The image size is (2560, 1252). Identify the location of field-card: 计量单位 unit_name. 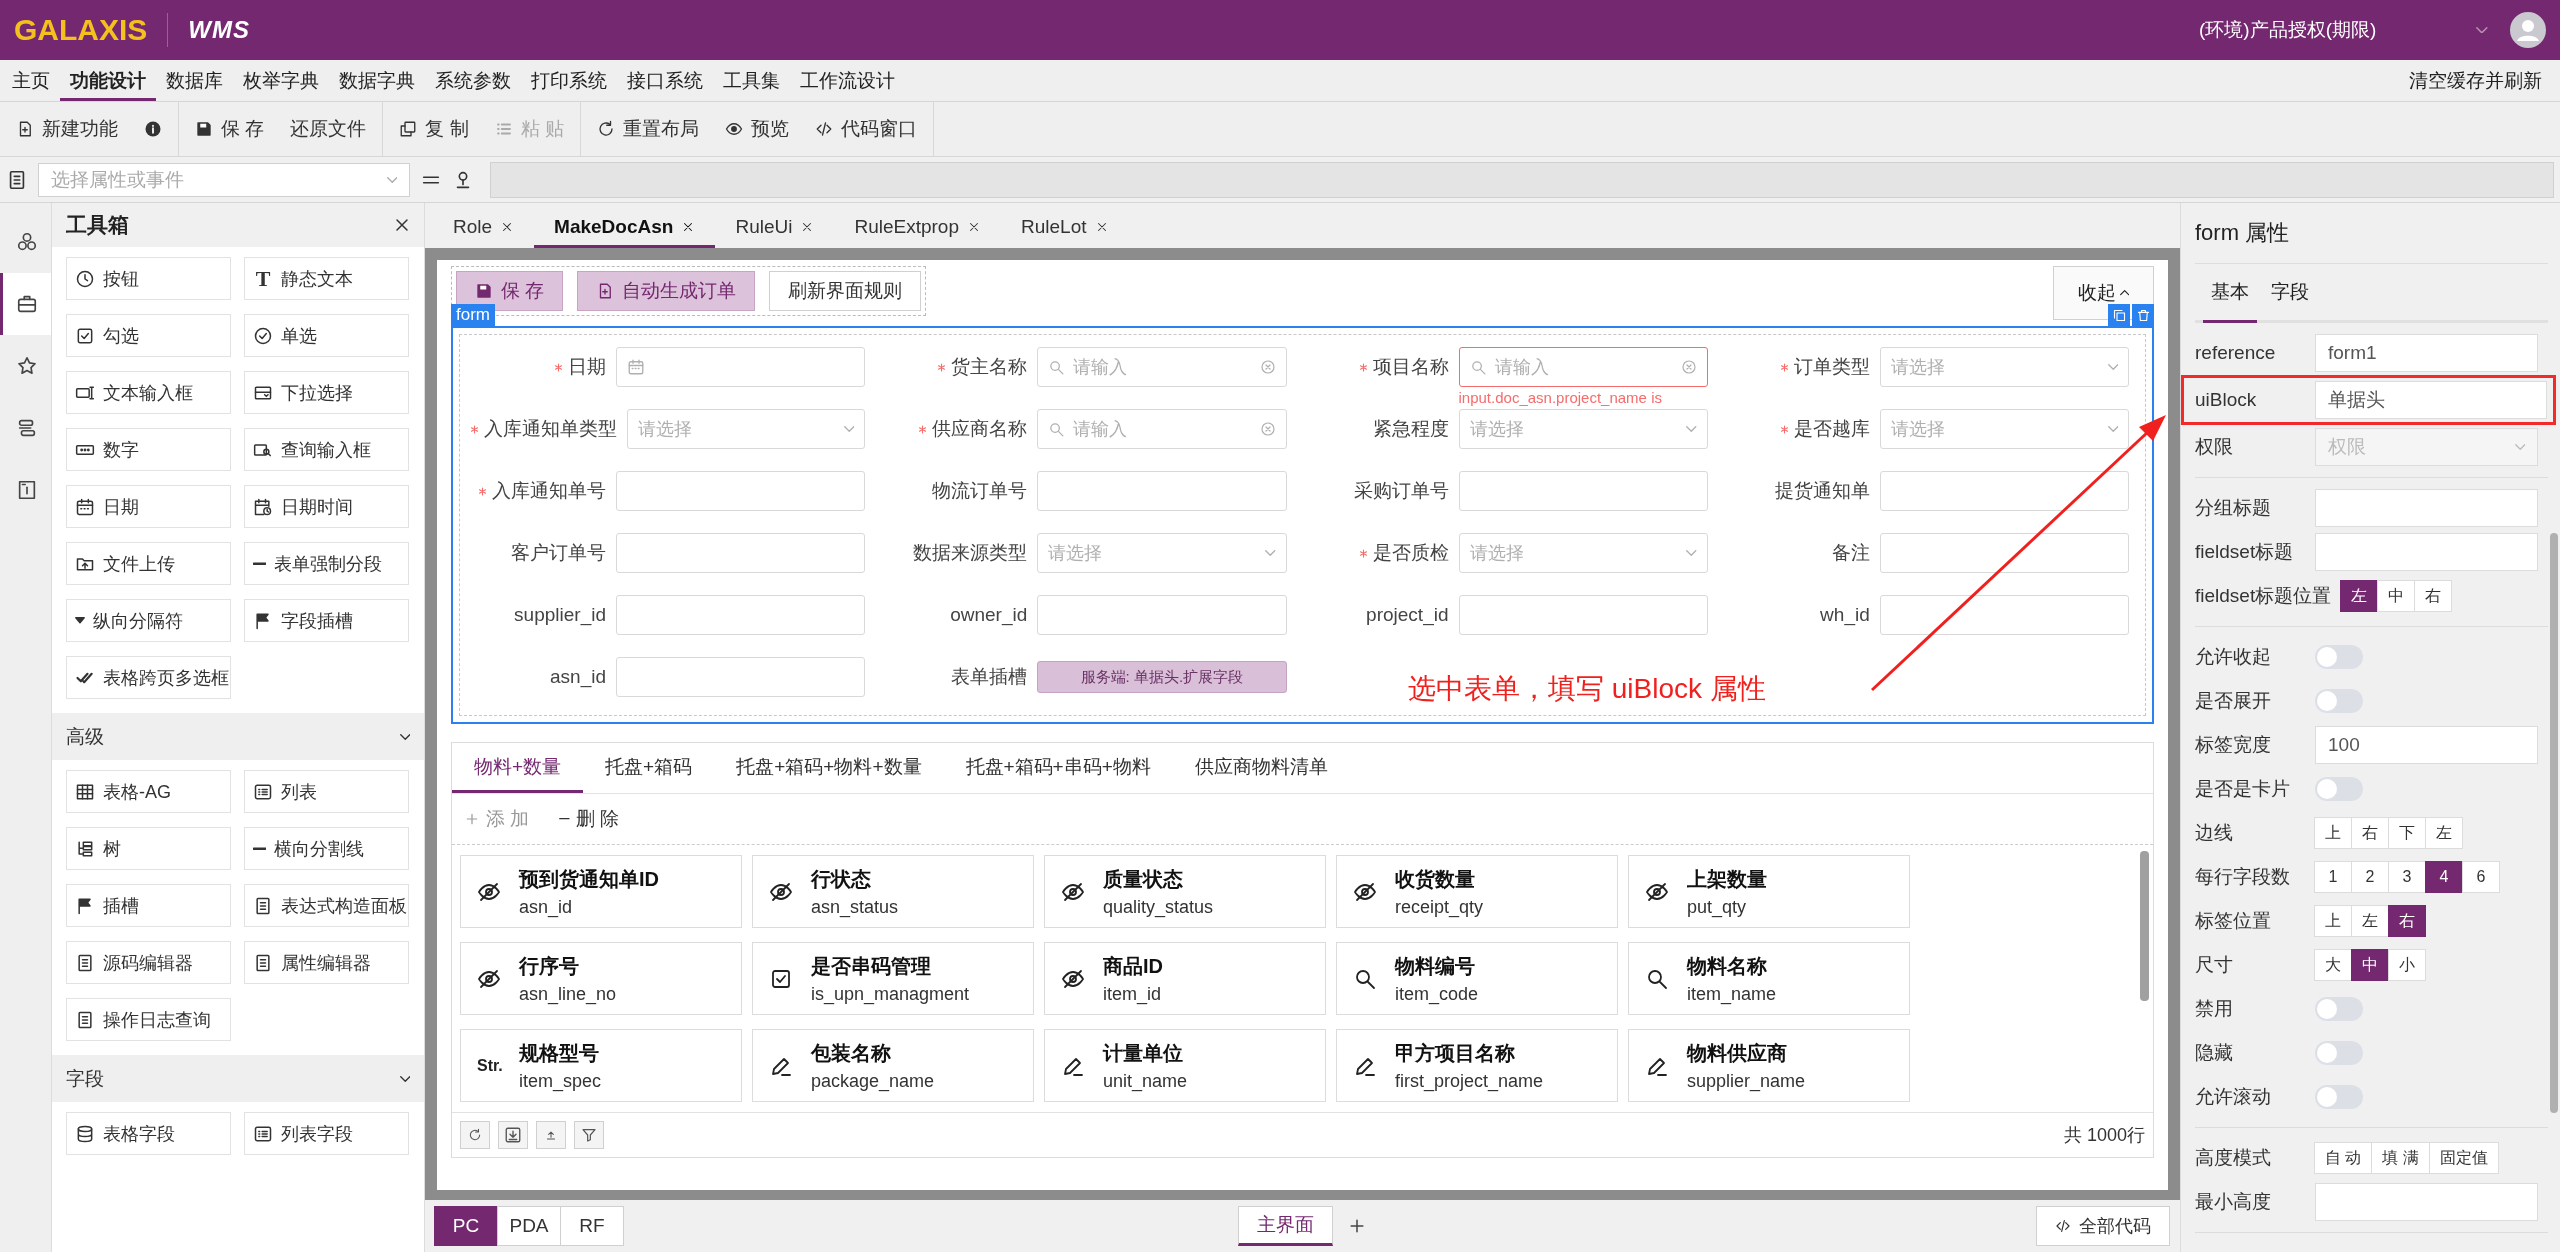
(1185, 1065).